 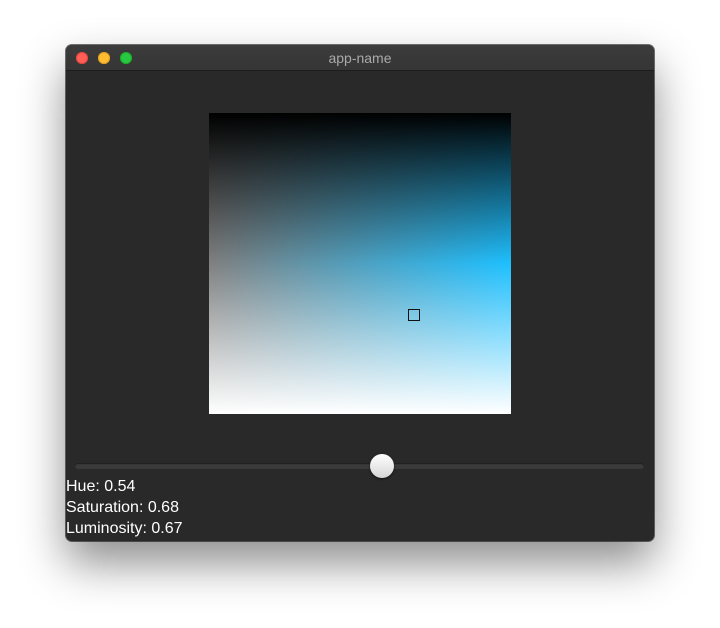 What do you see at coordinates (101, 486) in the screenshot?
I see `hue-readout: Hue: 0.54` at bounding box center [101, 486].